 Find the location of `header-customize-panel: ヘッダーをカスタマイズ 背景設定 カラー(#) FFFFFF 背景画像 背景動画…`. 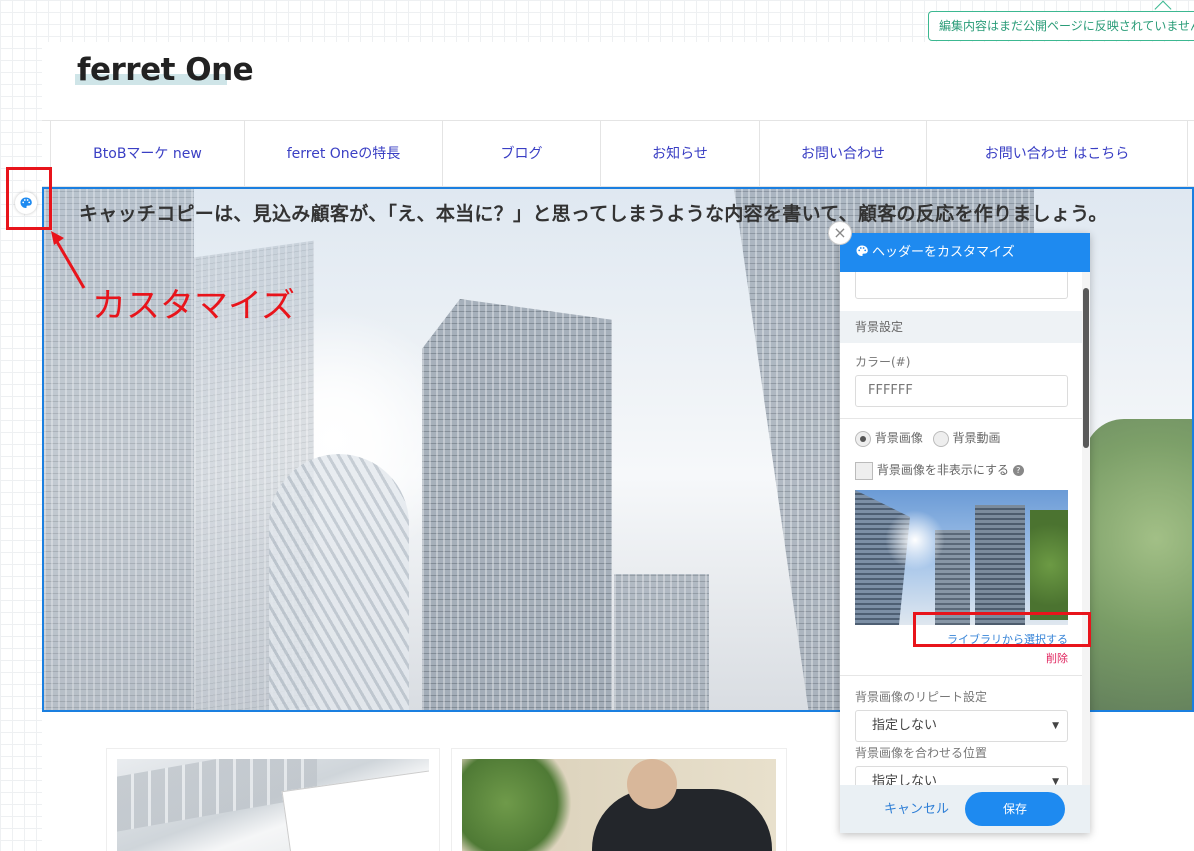

header-customize-panel: ヘッダーをカスタマイズ 背景設定 カラー(#) FFFFFF 背景画像 背景動画… is located at coordinates (965, 533).